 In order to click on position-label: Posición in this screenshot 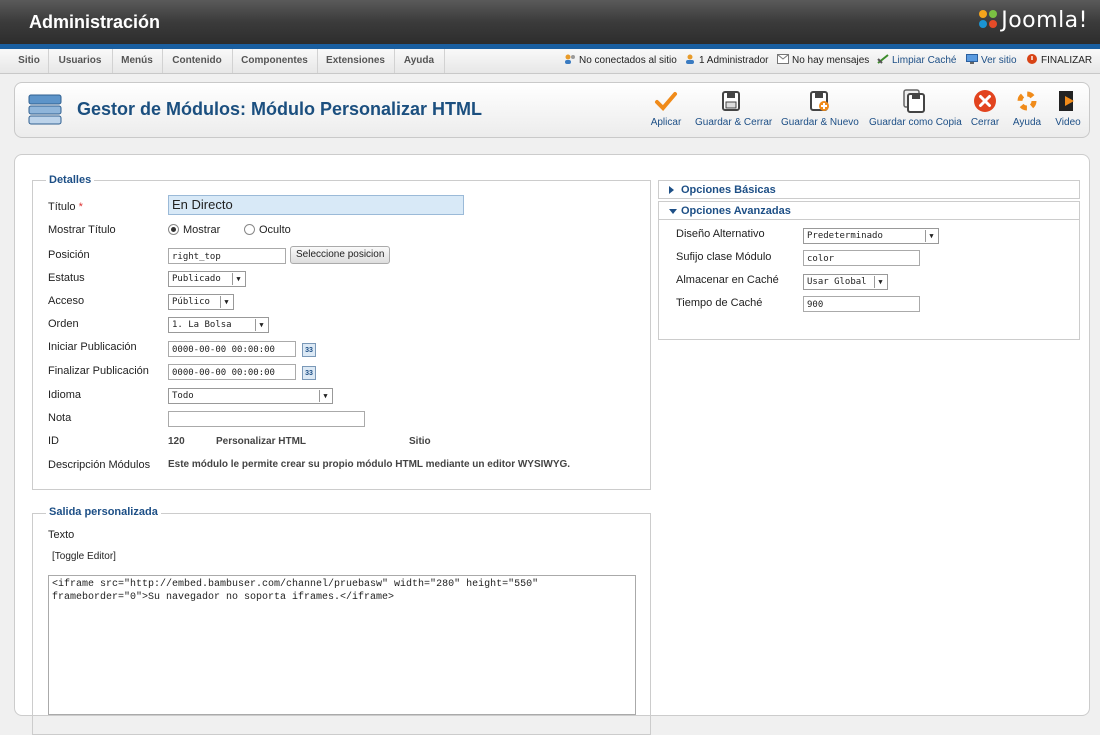, I will do `click(69, 255)`.